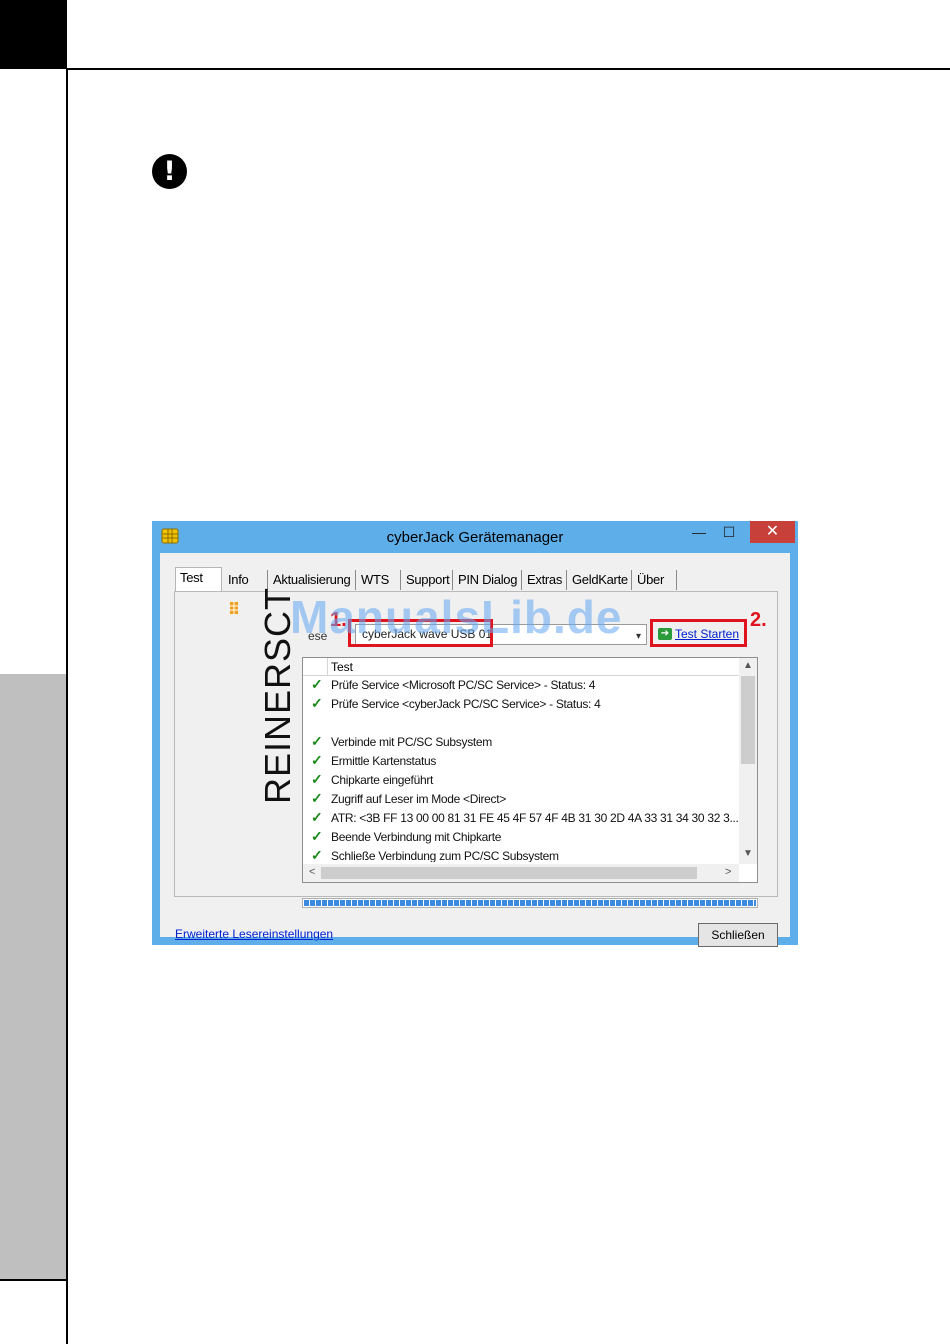 Image resolution: width=950 pixels, height=1344 pixels. I want to click on scroll-up-icon: ▲, so click(748, 665).